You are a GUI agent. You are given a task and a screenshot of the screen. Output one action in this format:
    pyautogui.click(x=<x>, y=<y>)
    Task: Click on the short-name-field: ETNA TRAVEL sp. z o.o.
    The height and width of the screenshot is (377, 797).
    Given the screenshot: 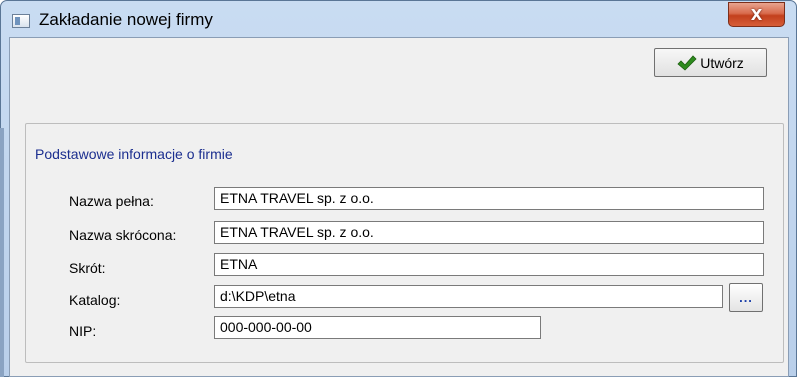 What is the action you would take?
    pyautogui.click(x=489, y=232)
    